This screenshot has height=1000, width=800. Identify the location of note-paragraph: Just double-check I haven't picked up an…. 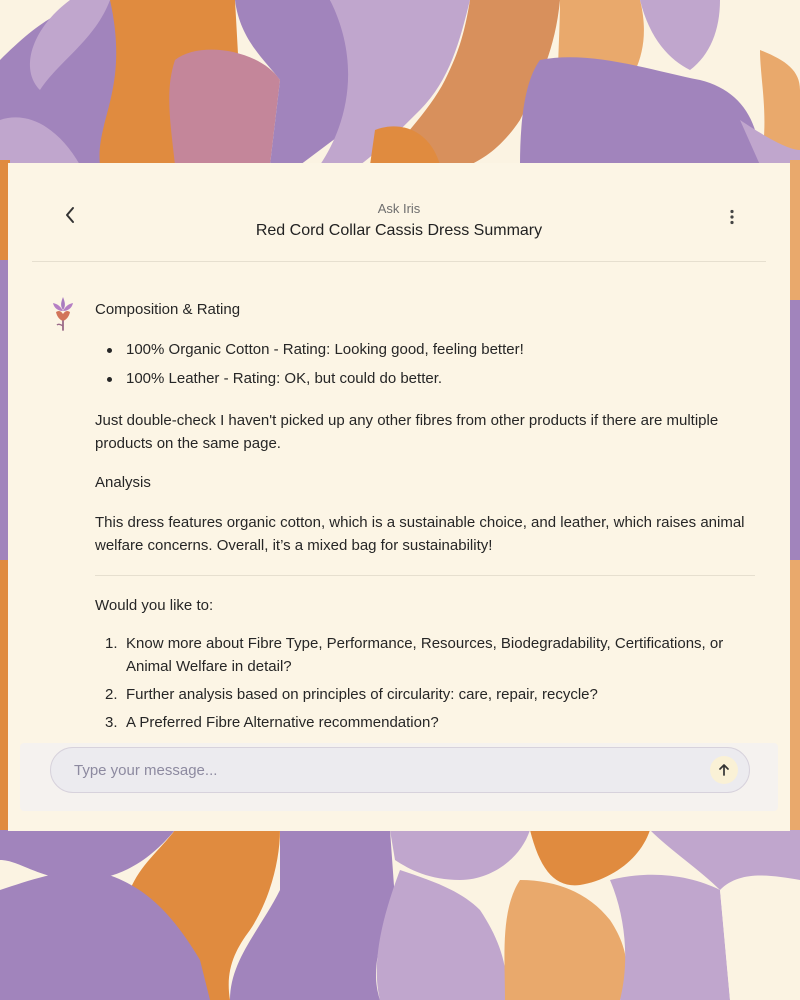
(407, 432).